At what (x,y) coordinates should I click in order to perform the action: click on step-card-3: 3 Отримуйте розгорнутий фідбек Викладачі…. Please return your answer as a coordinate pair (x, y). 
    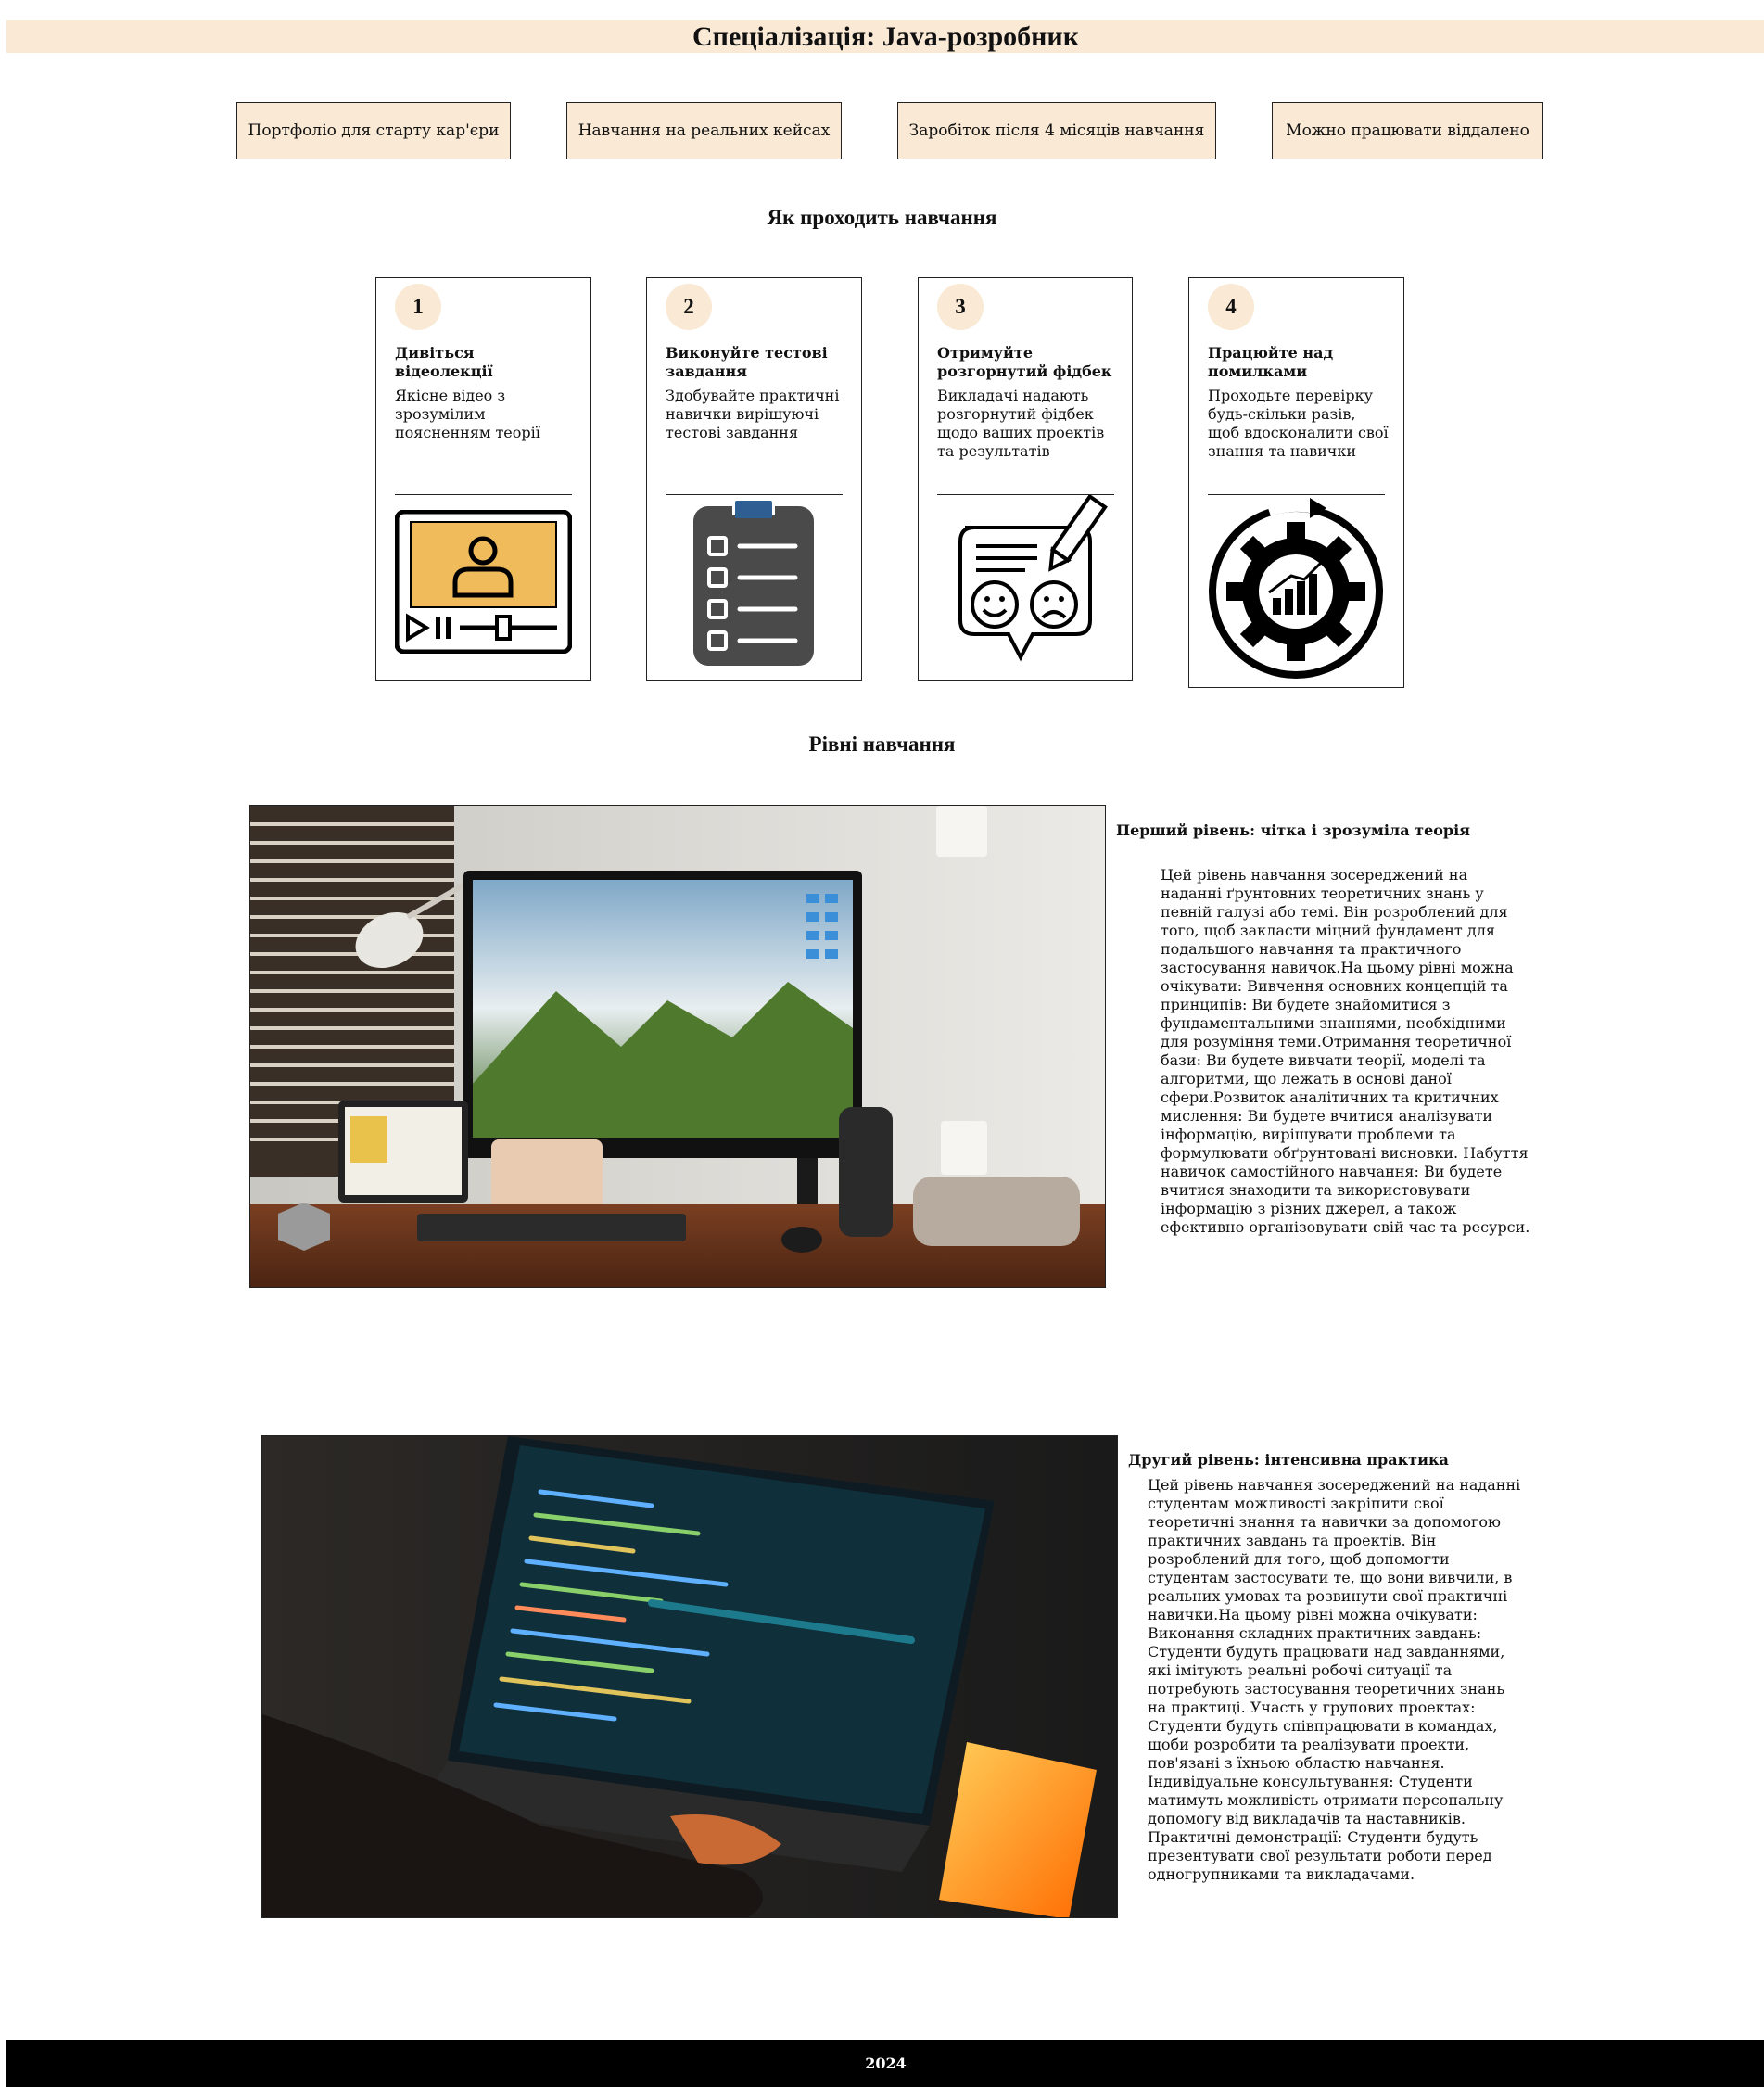
    Looking at the image, I should click on (1025, 479).